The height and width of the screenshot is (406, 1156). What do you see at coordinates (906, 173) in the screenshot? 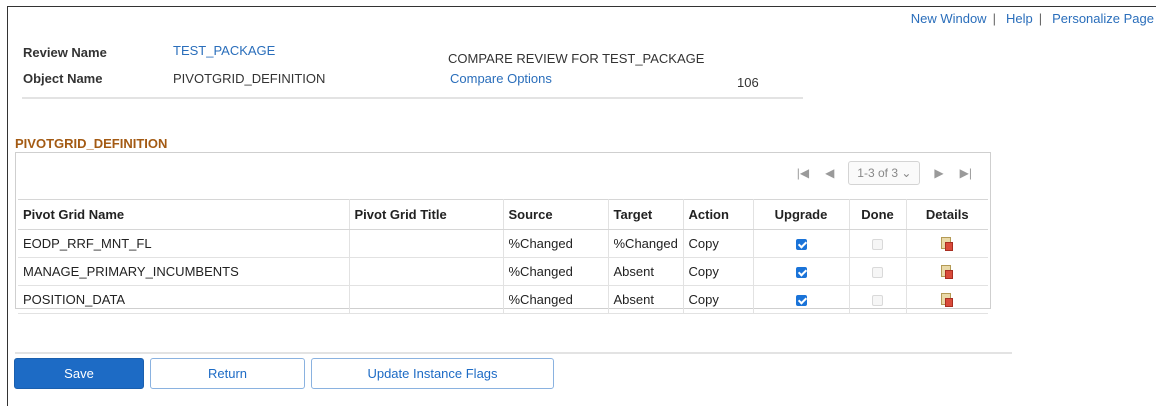
I see `chevron-down-icon: ⌄` at bounding box center [906, 173].